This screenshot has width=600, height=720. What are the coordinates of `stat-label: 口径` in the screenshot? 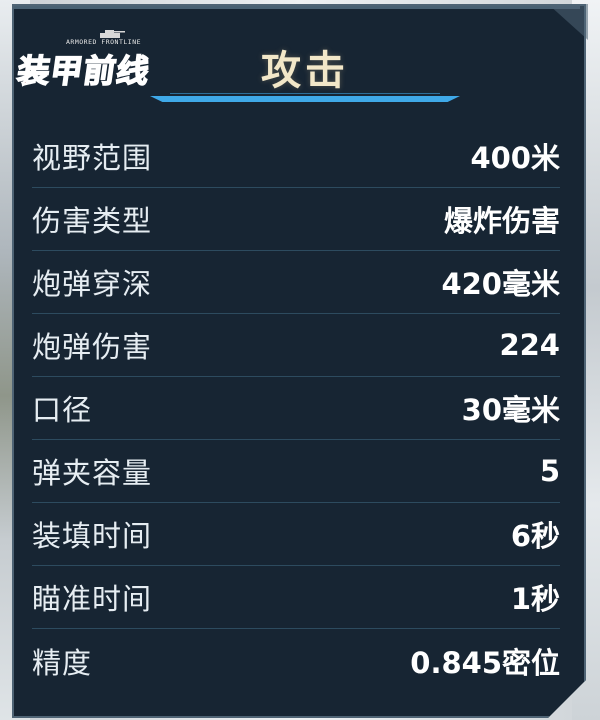 It's located at (62, 410).